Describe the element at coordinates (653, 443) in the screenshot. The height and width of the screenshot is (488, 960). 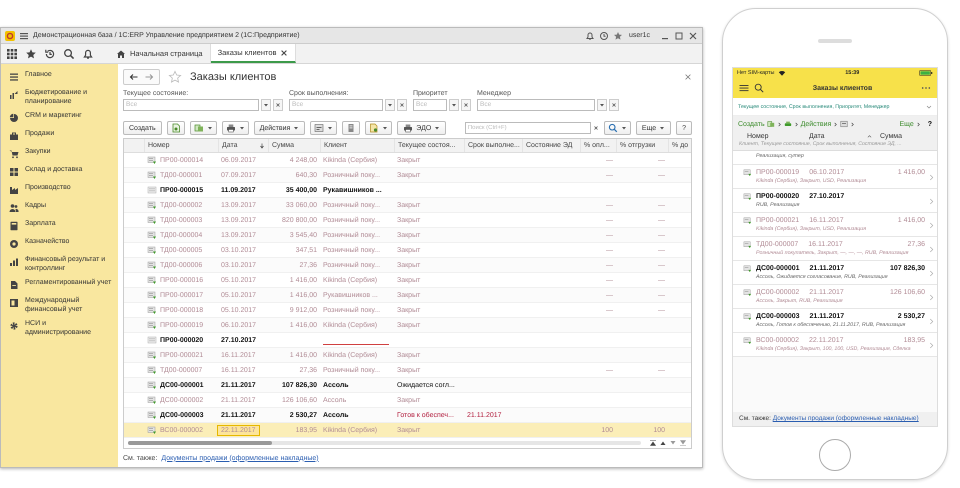
I see `first-page-icon` at that location.